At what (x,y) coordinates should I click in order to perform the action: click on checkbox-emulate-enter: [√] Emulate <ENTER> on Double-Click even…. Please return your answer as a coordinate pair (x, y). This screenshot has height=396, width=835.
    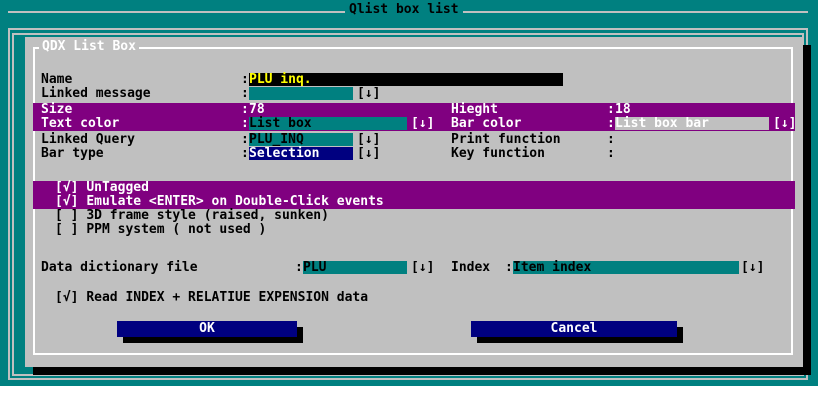
    Looking at the image, I should click on (219, 202).